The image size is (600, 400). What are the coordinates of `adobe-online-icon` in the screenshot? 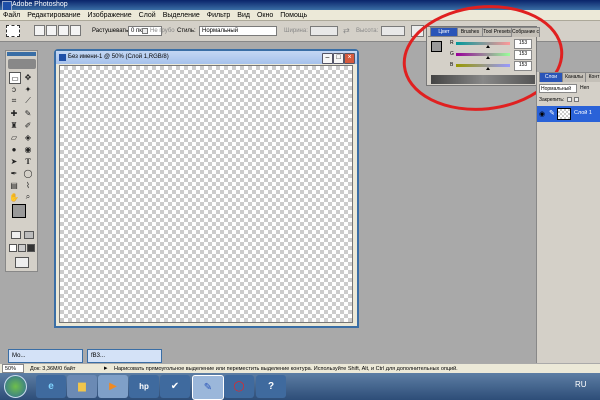 It's located at (22, 64).